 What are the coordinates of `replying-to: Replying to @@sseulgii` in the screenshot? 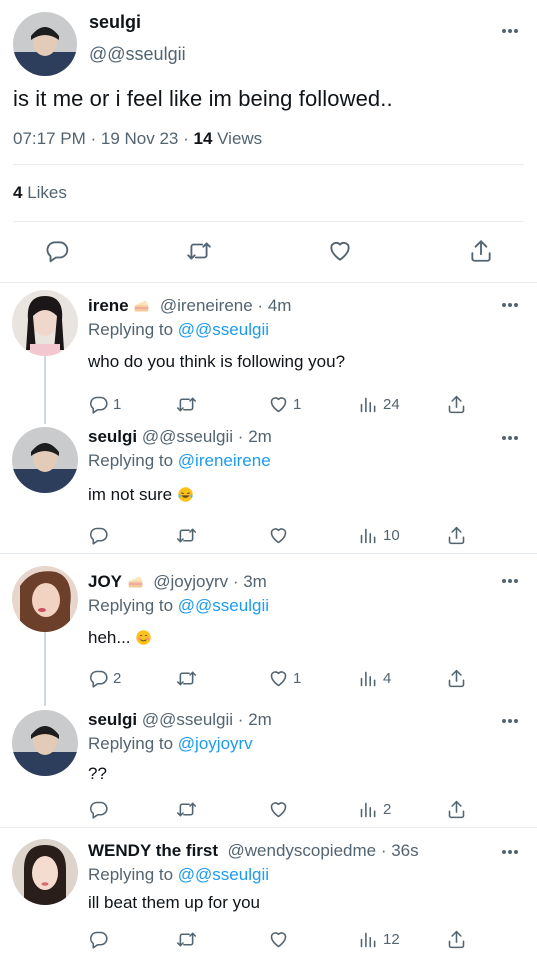 It's located at (178, 606).